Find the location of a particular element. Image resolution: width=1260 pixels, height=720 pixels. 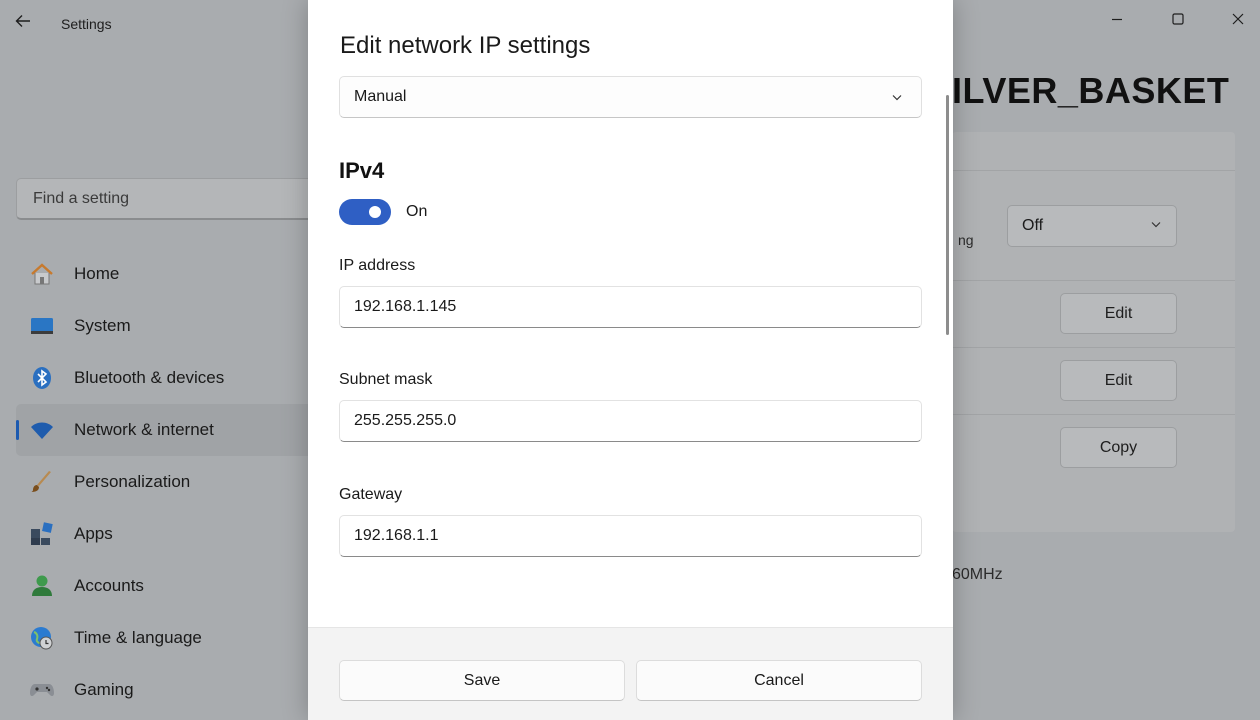

gamepad-icon is located at coordinates (42, 690).